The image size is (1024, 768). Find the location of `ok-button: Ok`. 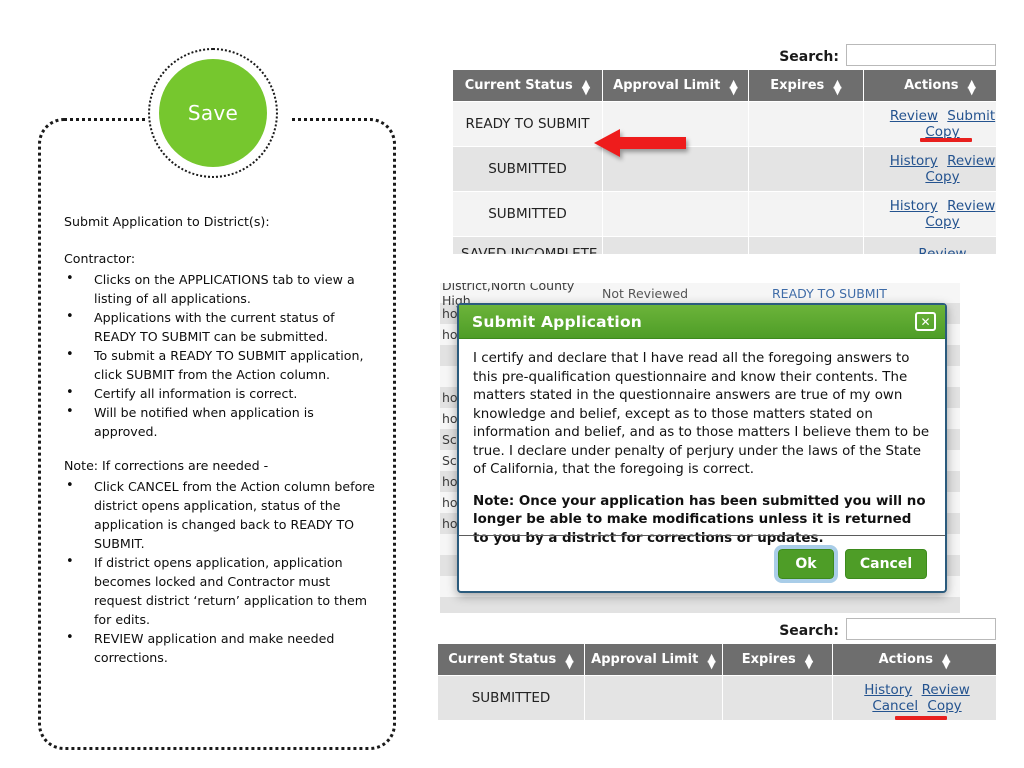

ok-button: Ok is located at coordinates (806, 563).